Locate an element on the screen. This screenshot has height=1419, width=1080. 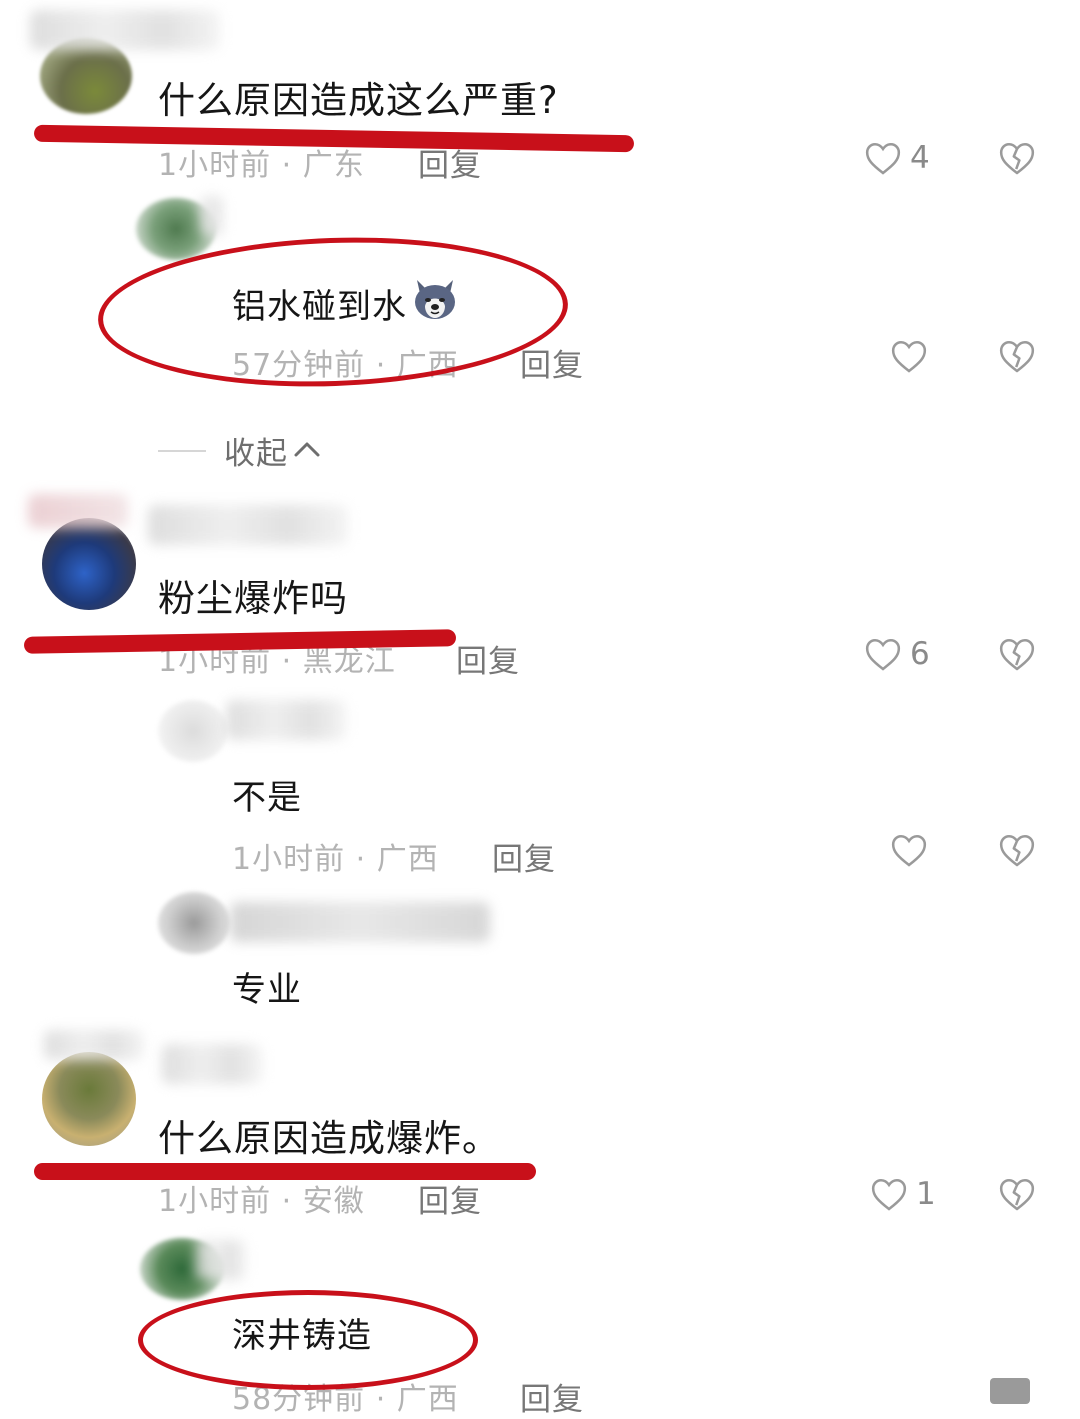
like-button: 6 is located at coordinates (897, 654).